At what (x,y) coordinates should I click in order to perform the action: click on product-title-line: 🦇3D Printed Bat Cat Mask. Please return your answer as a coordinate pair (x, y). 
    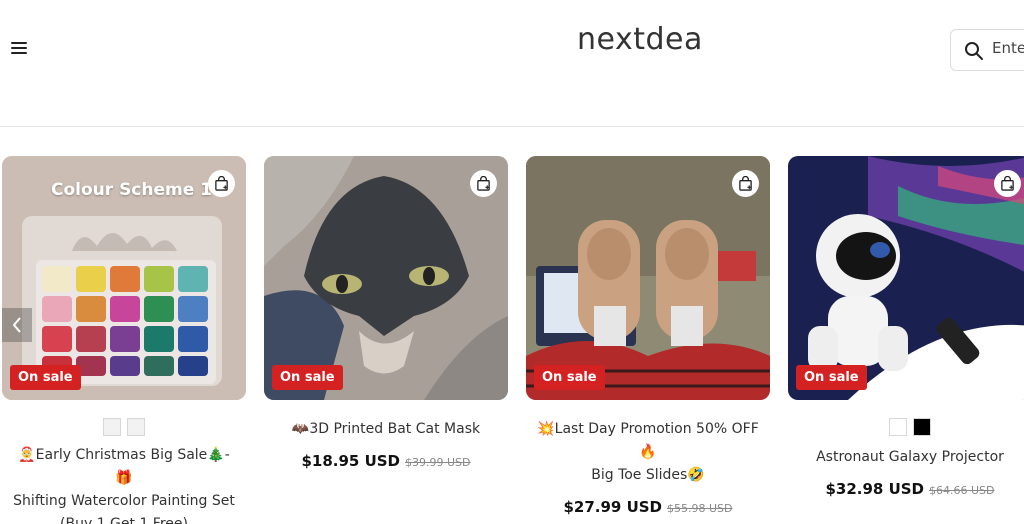
    Looking at the image, I should click on (386, 429).